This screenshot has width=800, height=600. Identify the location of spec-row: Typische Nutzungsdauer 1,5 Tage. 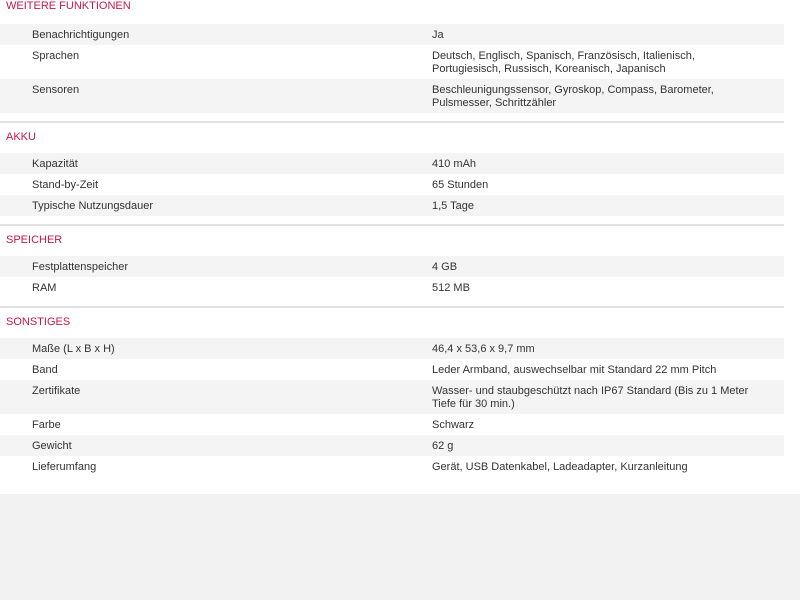
(392, 205).